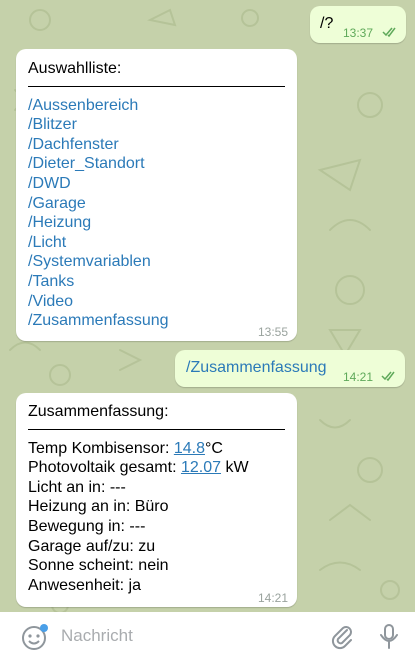 Image resolution: width=415 pixels, height=655 pixels. What do you see at coordinates (101, 448) in the screenshot?
I see `temperature-label: Temp Kombisensor:` at bounding box center [101, 448].